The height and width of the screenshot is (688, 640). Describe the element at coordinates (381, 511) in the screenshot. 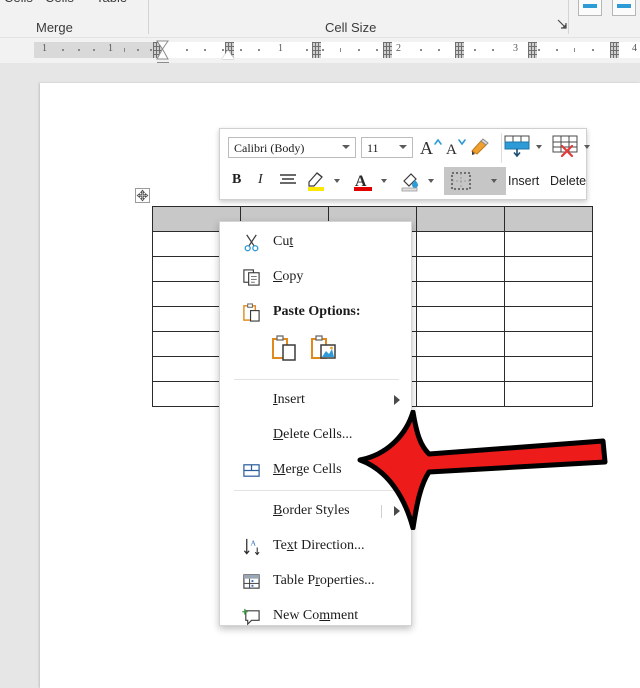

I see `menu-item-divider` at that location.